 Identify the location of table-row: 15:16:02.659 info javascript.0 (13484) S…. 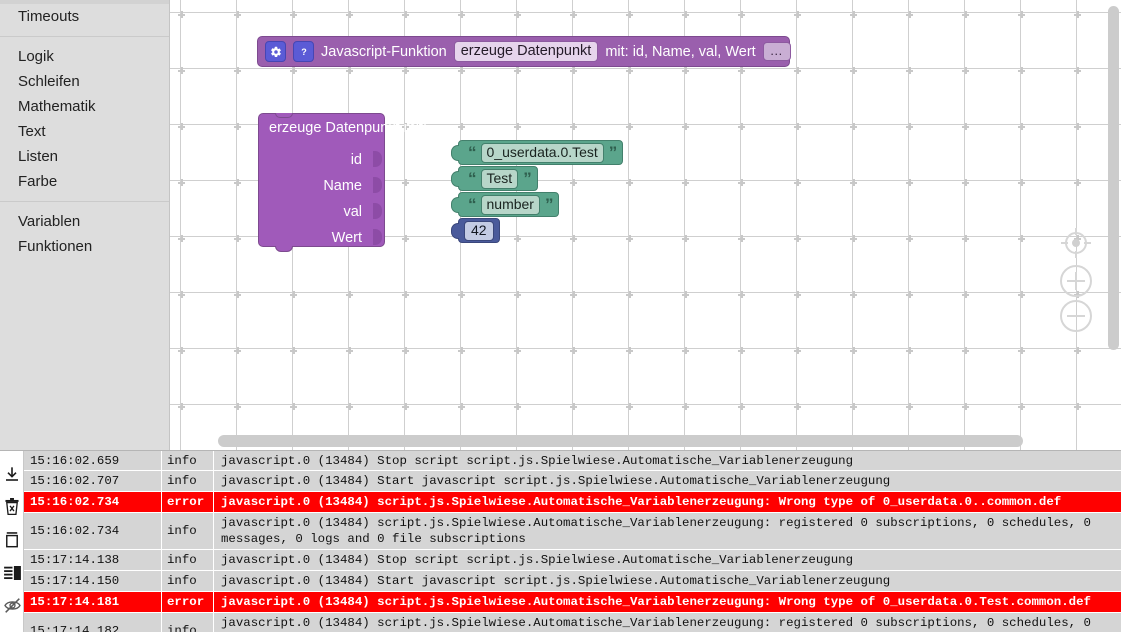
(572, 461).